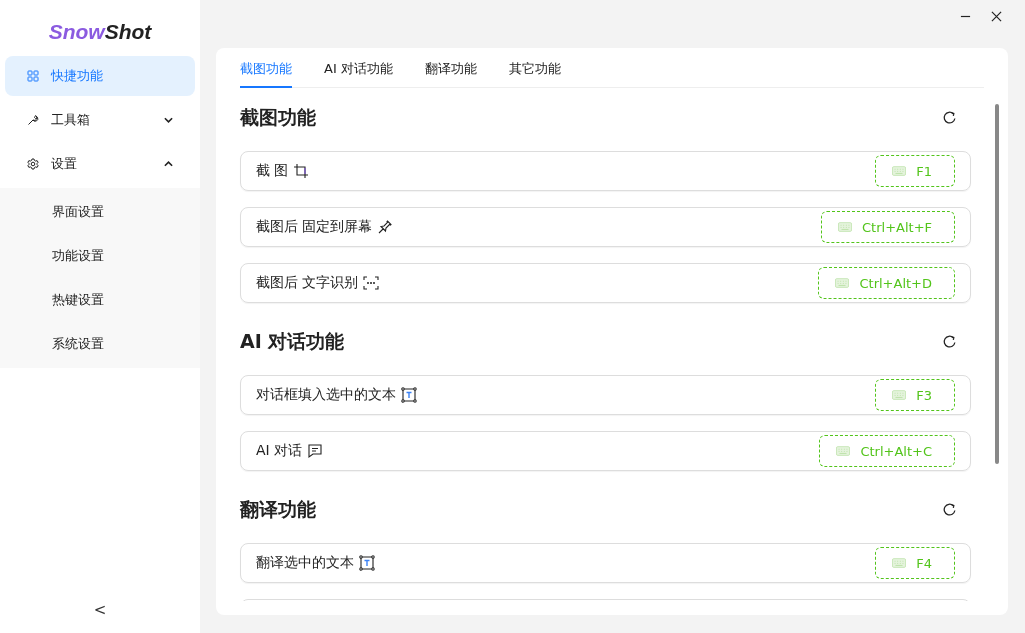 The width and height of the screenshot is (1025, 633). Describe the element at coordinates (100, 164) in the screenshot. I see `sidebar-item: 设置` at that location.